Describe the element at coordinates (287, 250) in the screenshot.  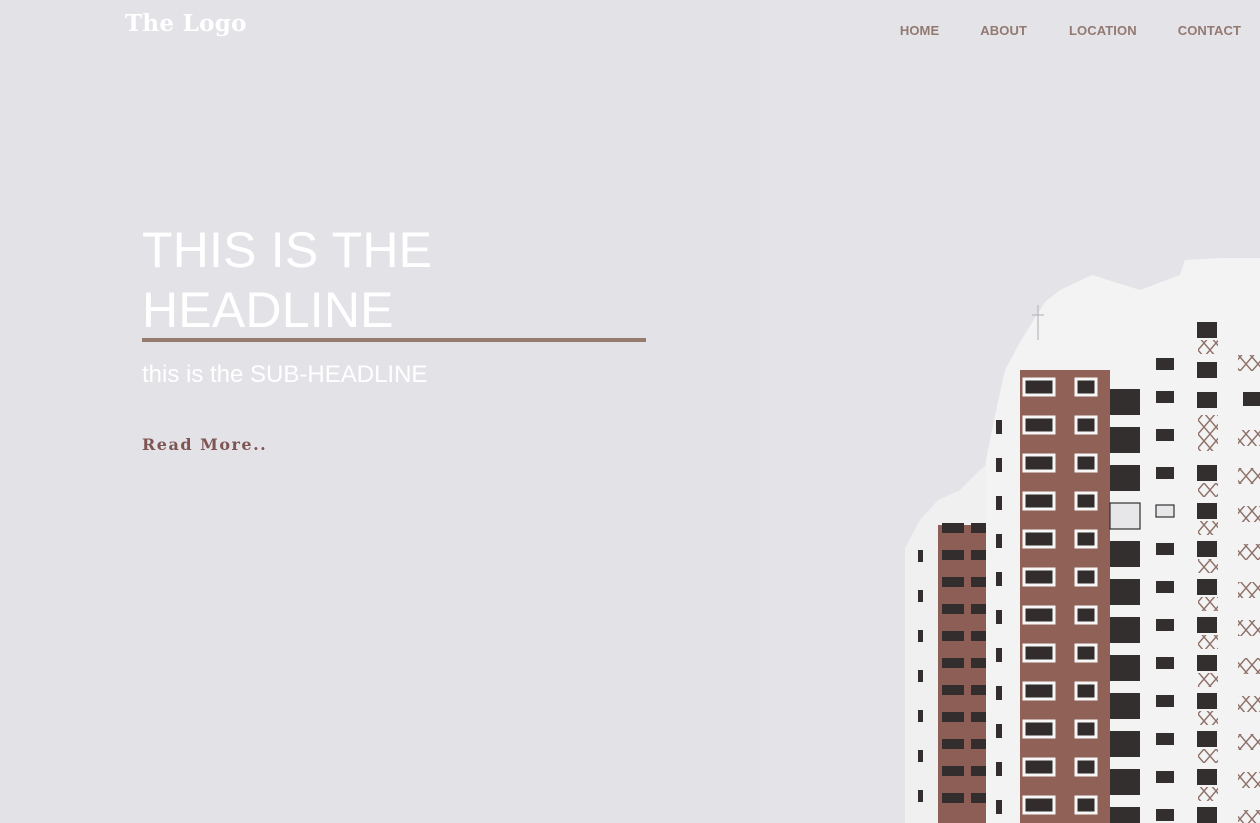
I see `headline-line-1: THIS IS THE` at that location.